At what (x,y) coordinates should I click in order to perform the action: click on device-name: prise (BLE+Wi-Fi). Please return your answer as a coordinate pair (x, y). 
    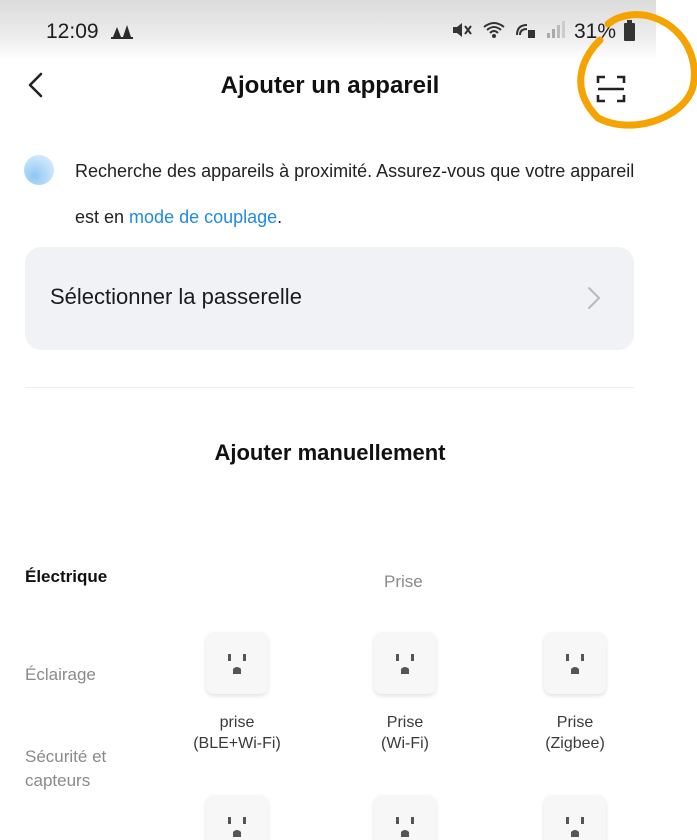
    Looking at the image, I should click on (237, 733).